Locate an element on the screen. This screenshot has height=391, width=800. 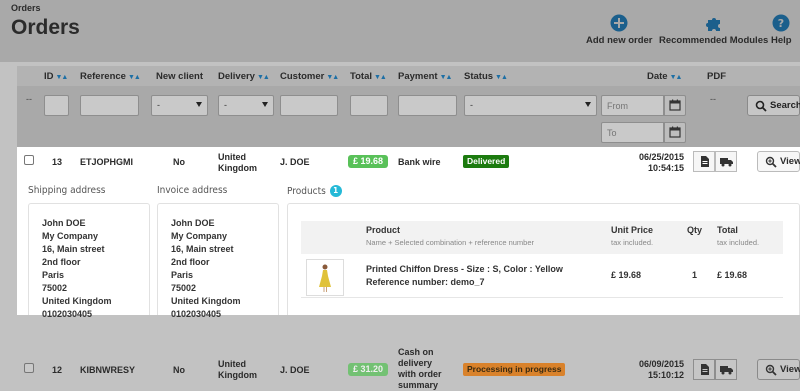
filter-pdf-dash: -- is located at coordinates (713, 99).